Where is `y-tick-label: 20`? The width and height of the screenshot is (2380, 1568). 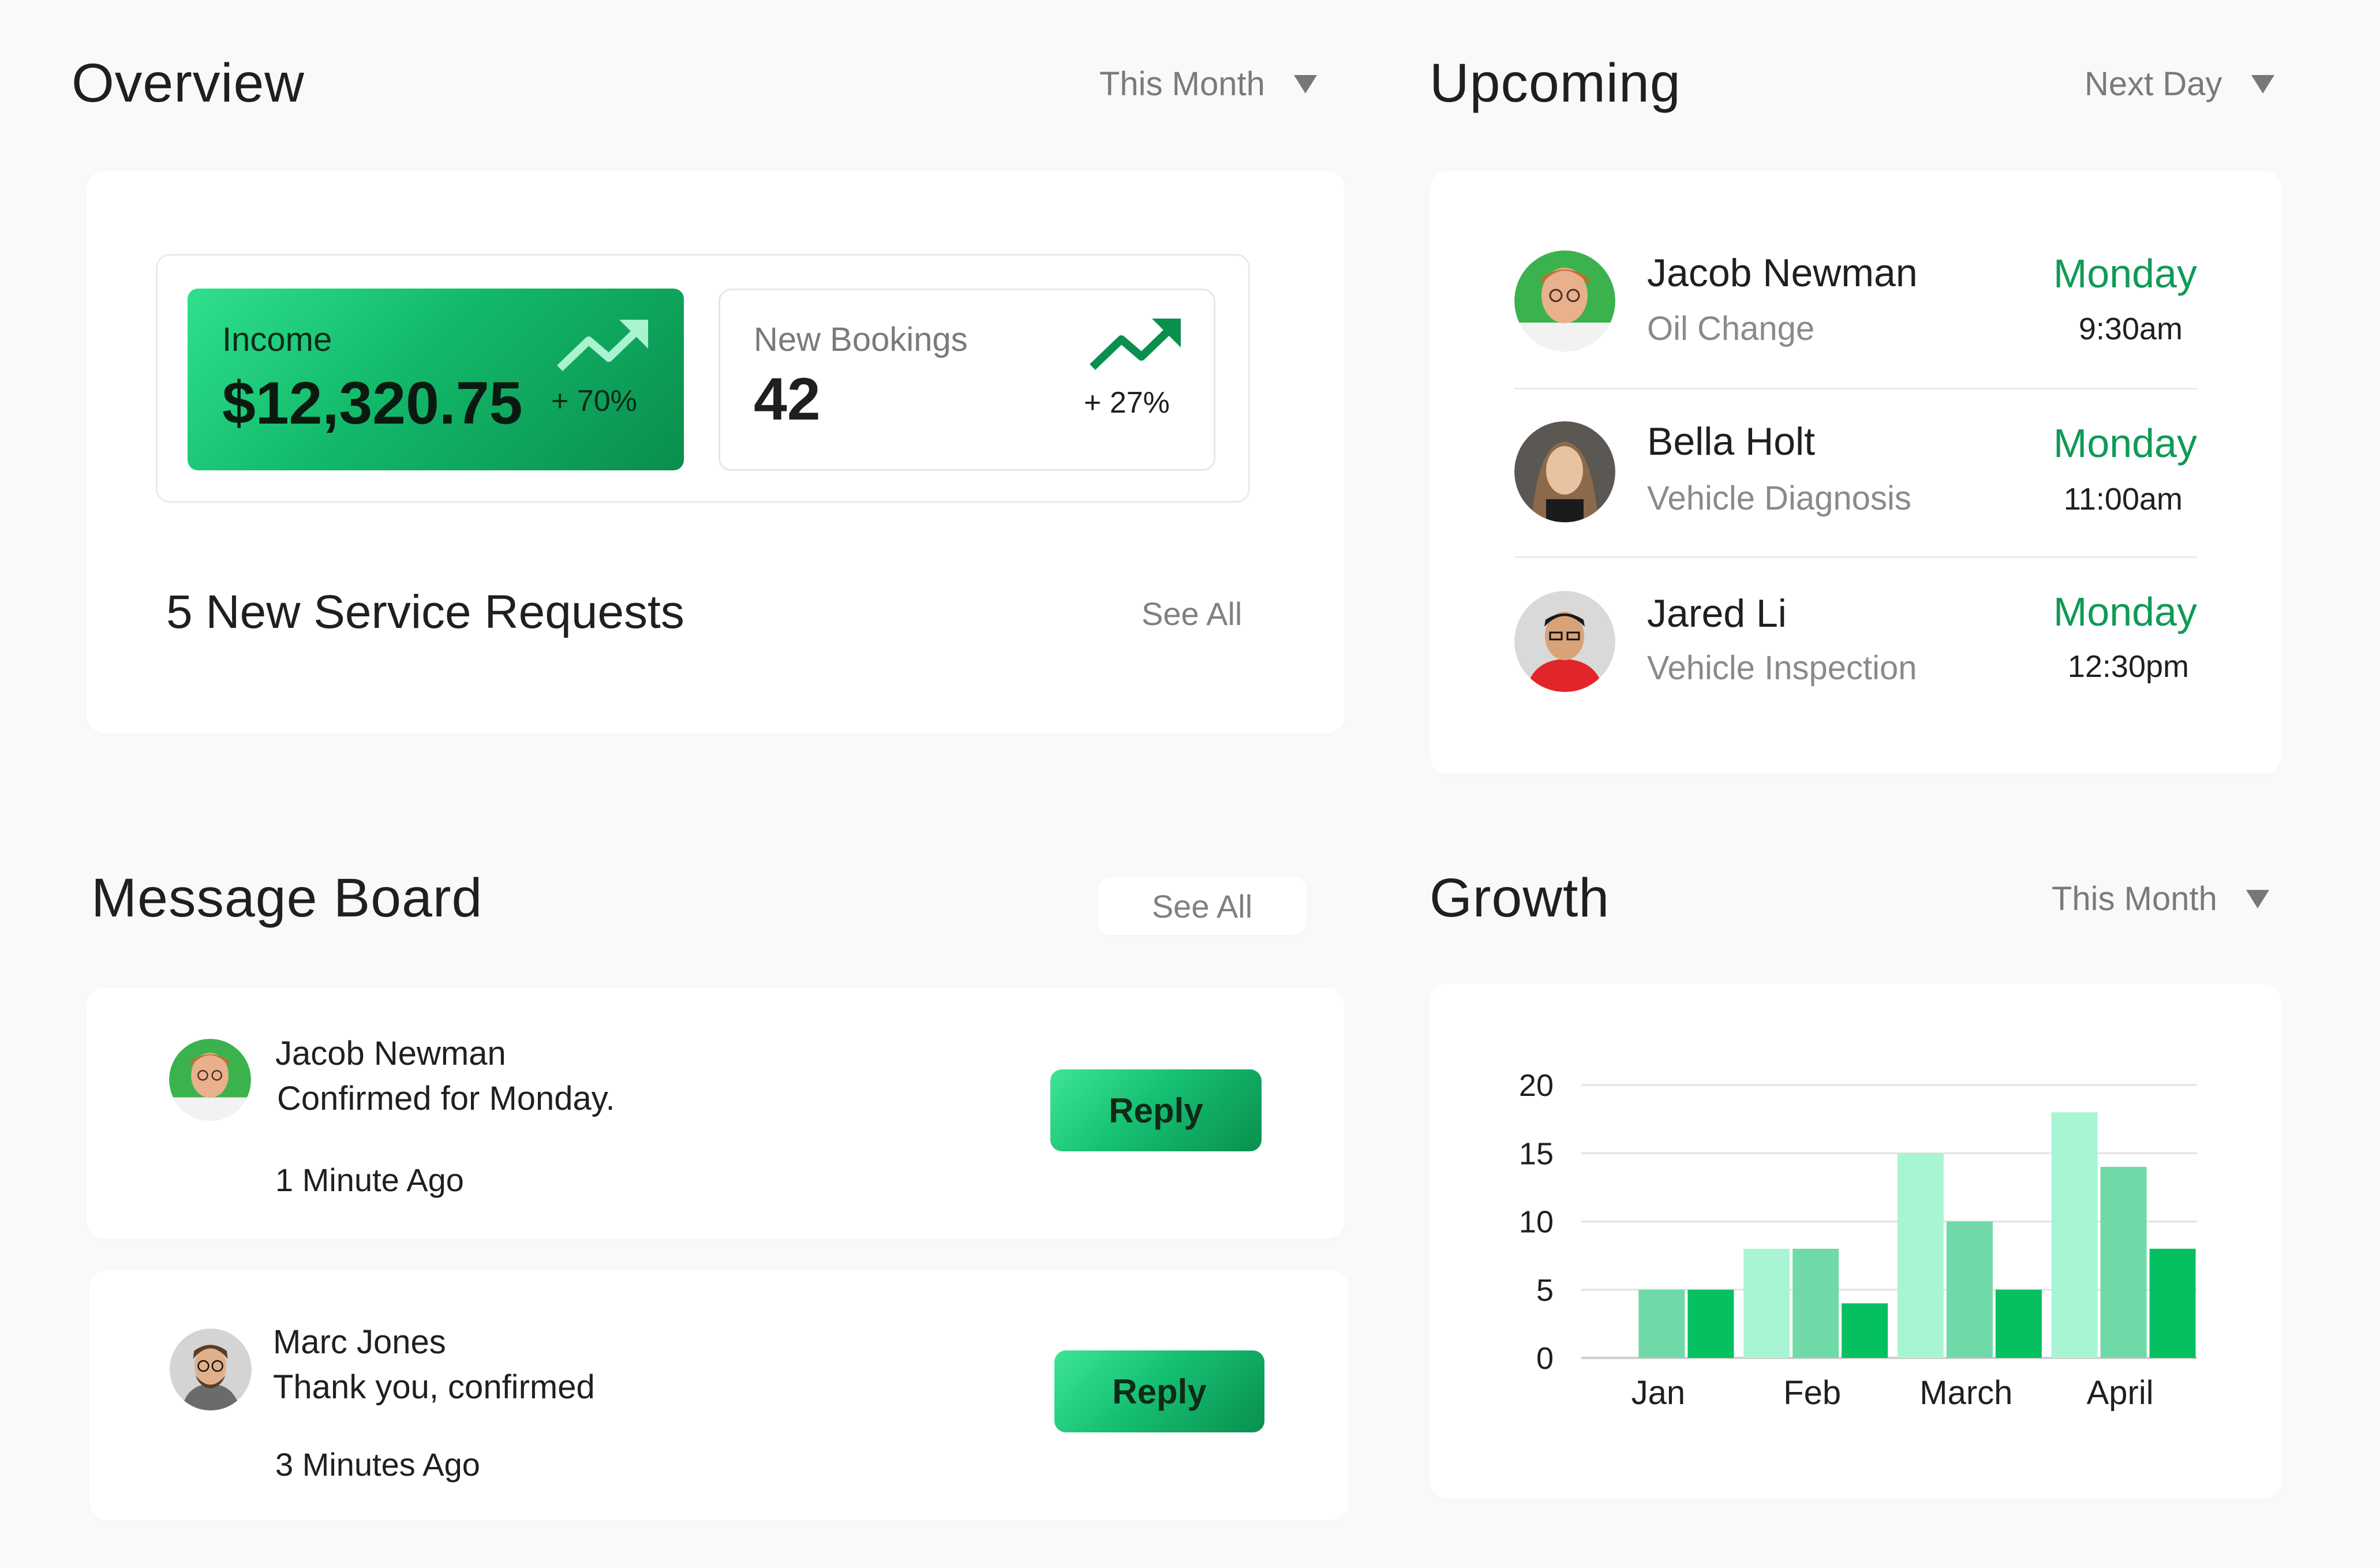 y-tick-label: 20 is located at coordinates (1536, 1085).